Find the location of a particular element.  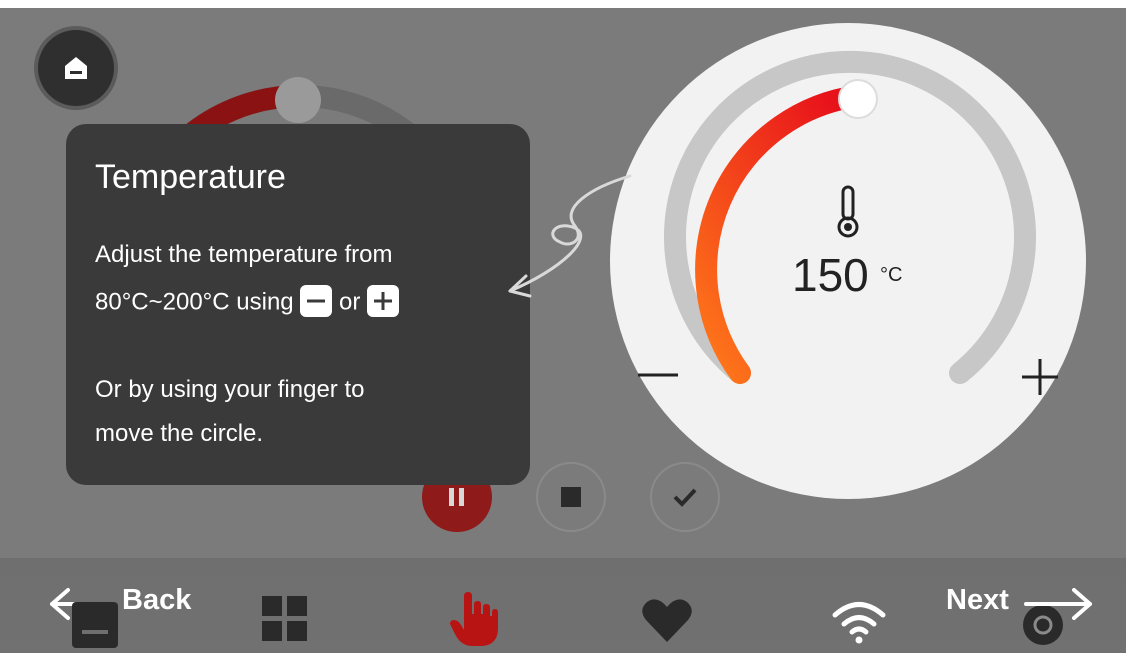

wifi-icon is located at coordinates (859, 622).